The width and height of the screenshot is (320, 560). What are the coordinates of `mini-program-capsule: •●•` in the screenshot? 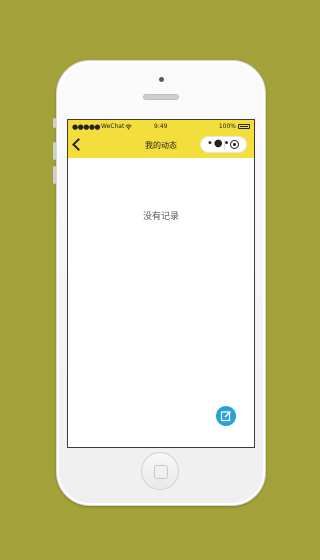 It's located at (223, 144).